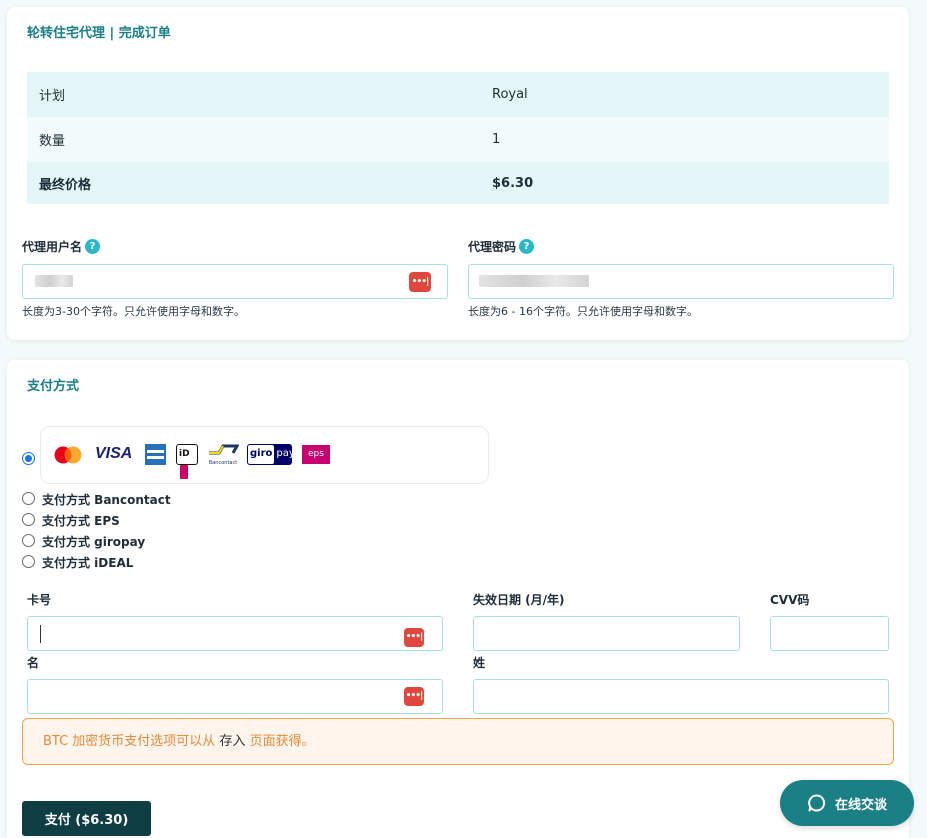 The width and height of the screenshot is (927, 838). I want to click on proxy-username-hint: 长度为3-30个字符。只允许使用字母和数字。, so click(133, 311).